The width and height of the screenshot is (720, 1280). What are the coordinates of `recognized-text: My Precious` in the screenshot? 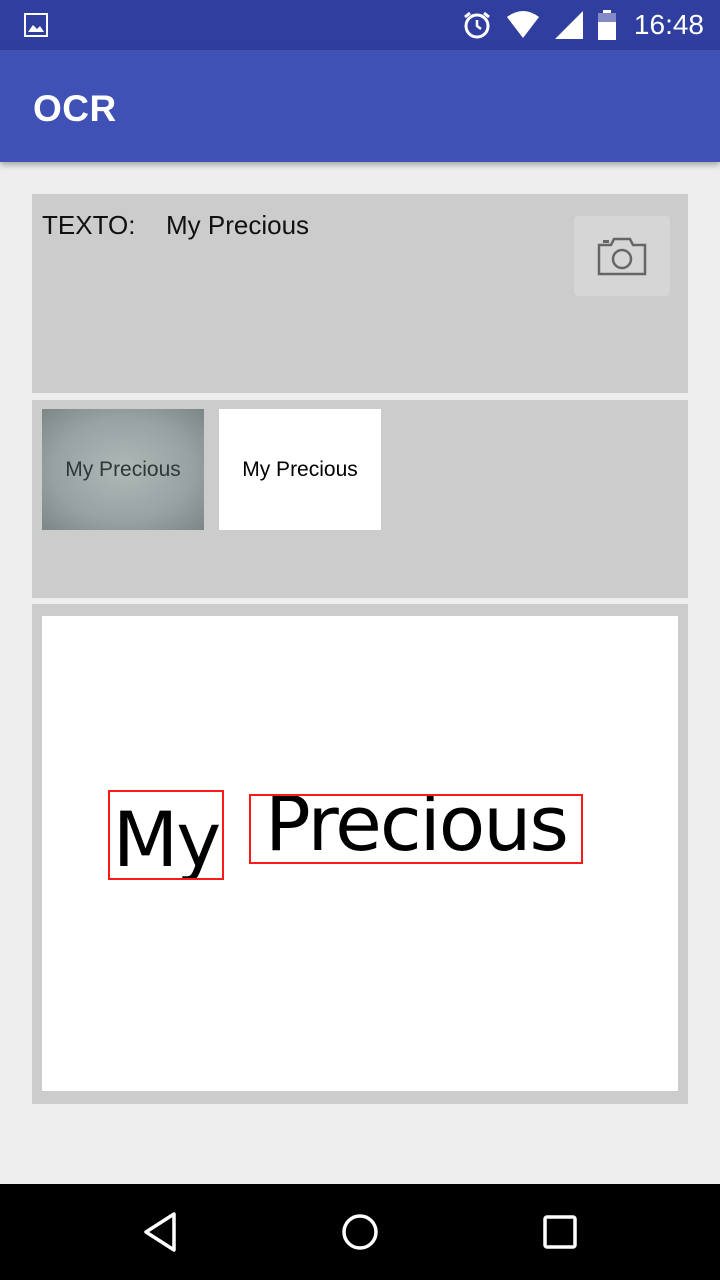 It's located at (238, 225).